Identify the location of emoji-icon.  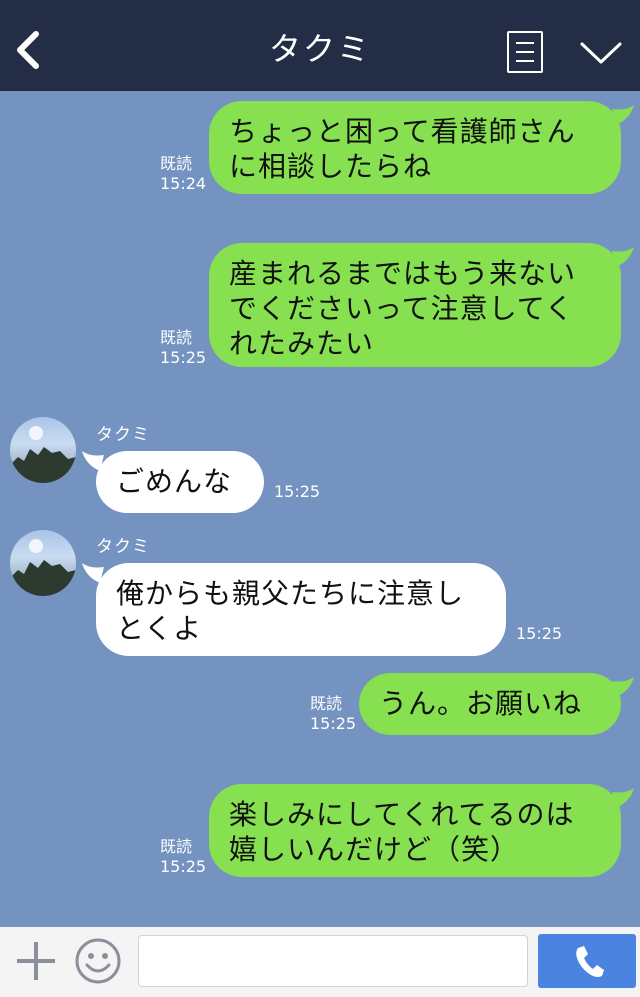
(98, 961).